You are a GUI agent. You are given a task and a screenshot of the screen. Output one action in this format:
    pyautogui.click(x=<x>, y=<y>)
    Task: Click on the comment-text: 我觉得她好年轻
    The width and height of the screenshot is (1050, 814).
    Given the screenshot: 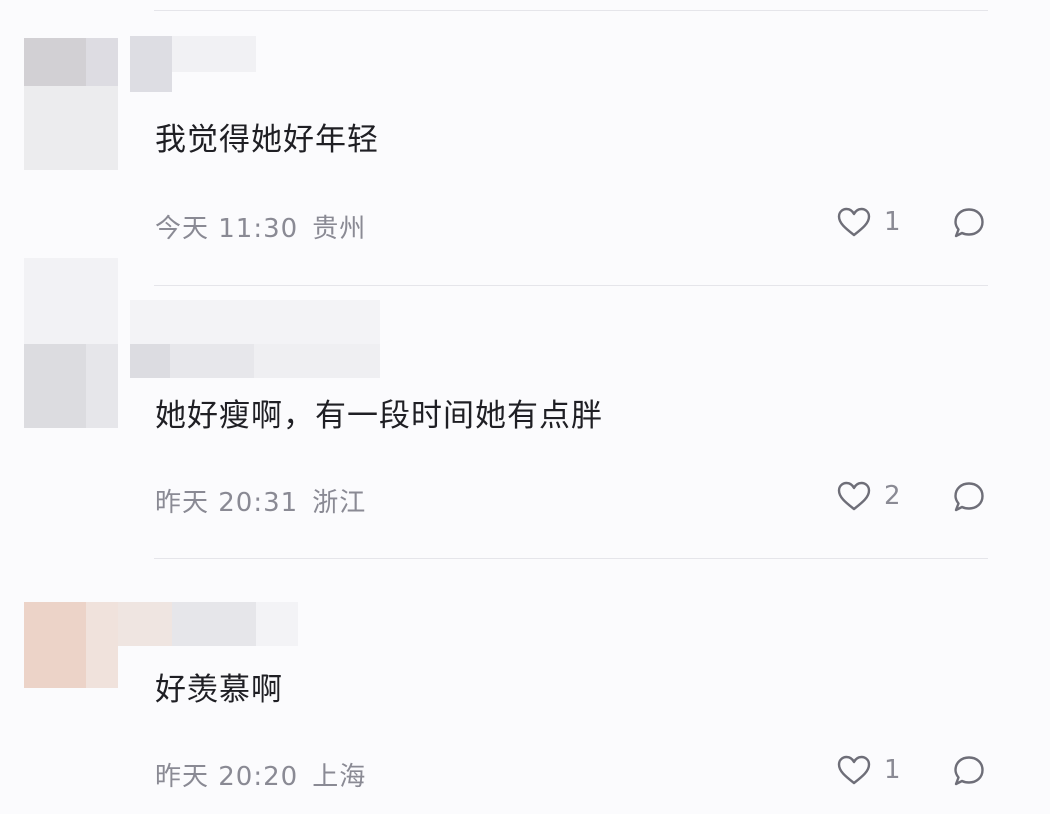 What is the action you would take?
    pyautogui.click(x=267, y=140)
    